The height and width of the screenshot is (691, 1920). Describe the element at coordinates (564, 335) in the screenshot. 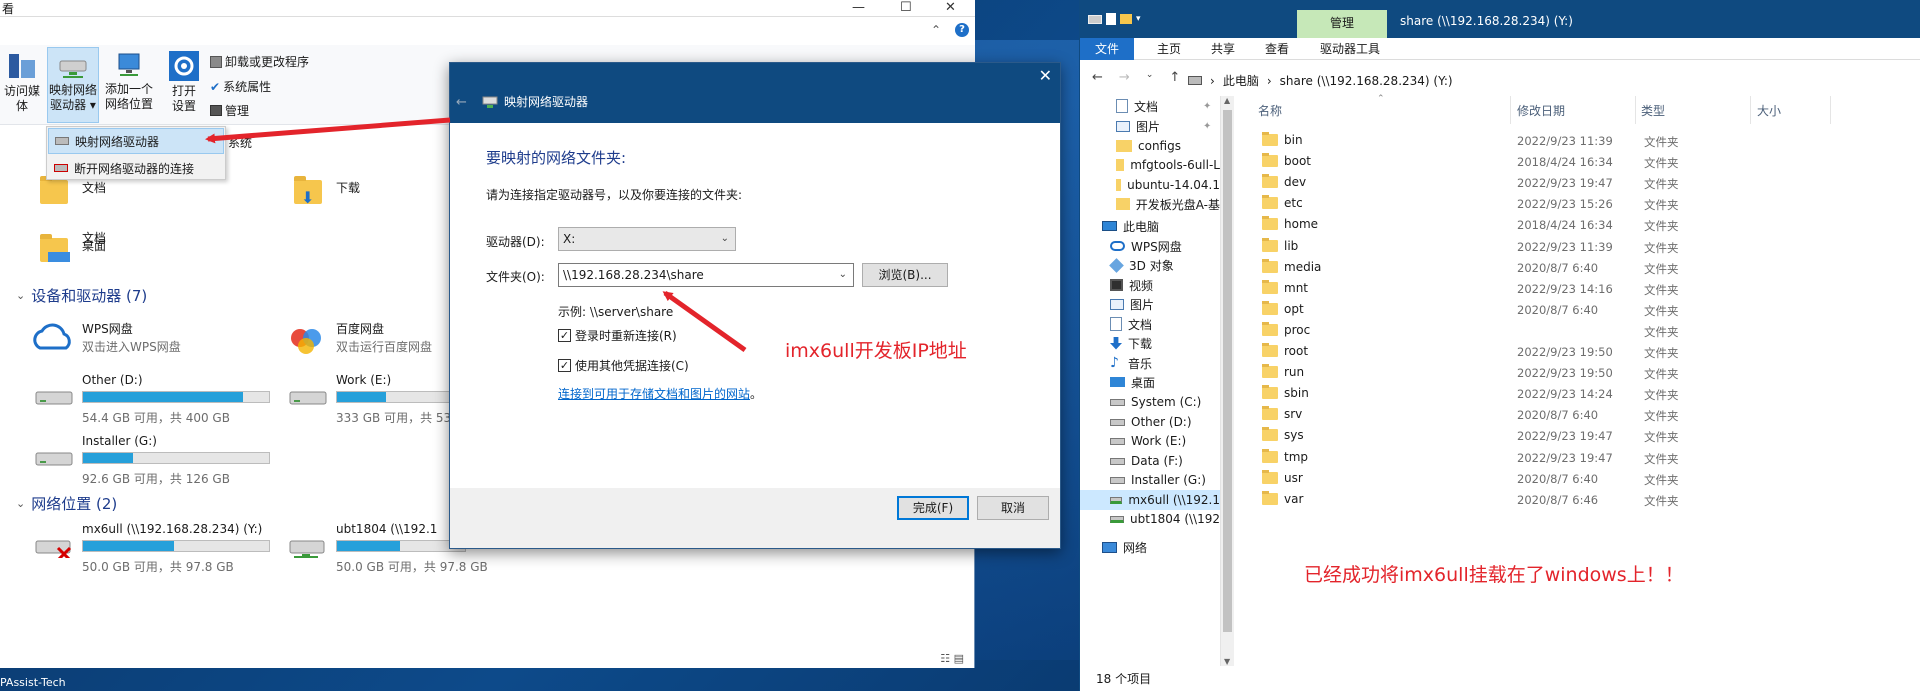

I see `reconnect-checkbox: ✓` at that location.